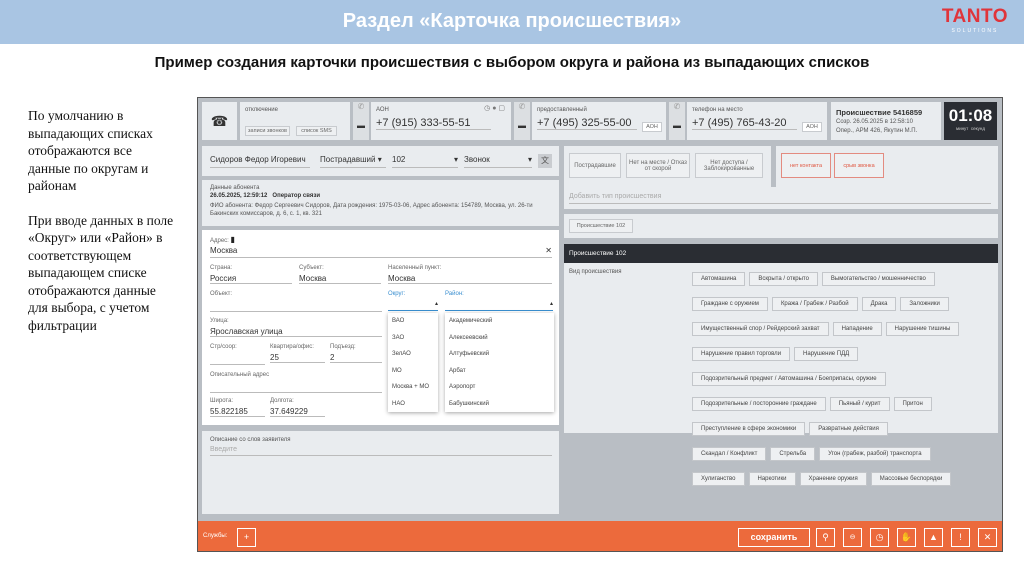  What do you see at coordinates (812, 127) in the screenshot?
I see `onsite-aon-button: АОН` at bounding box center [812, 127].